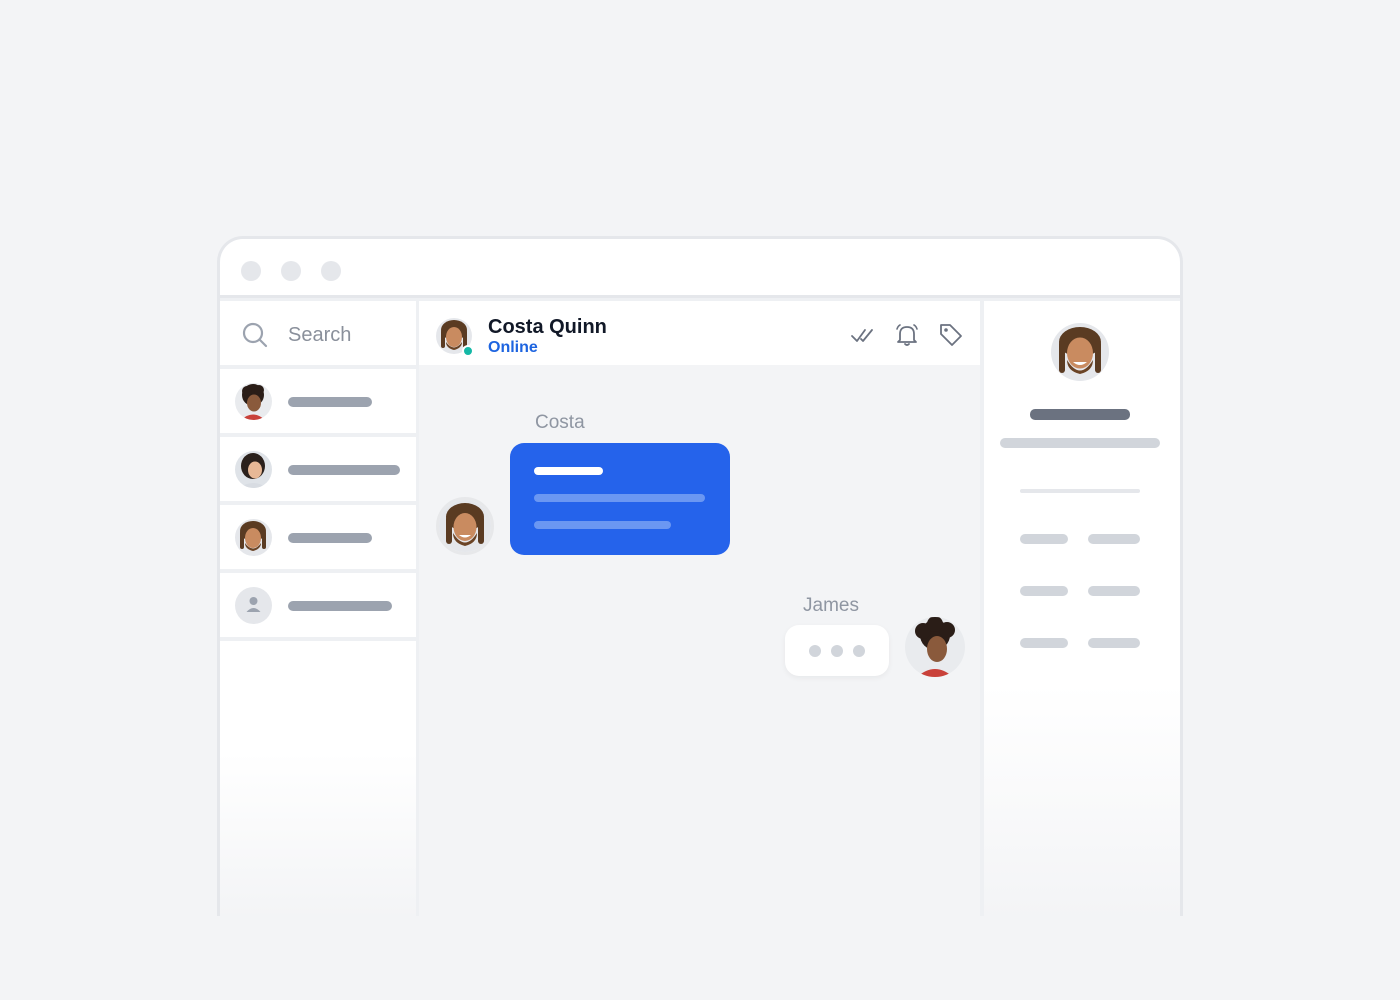  I want to click on divider, so click(1080, 491).